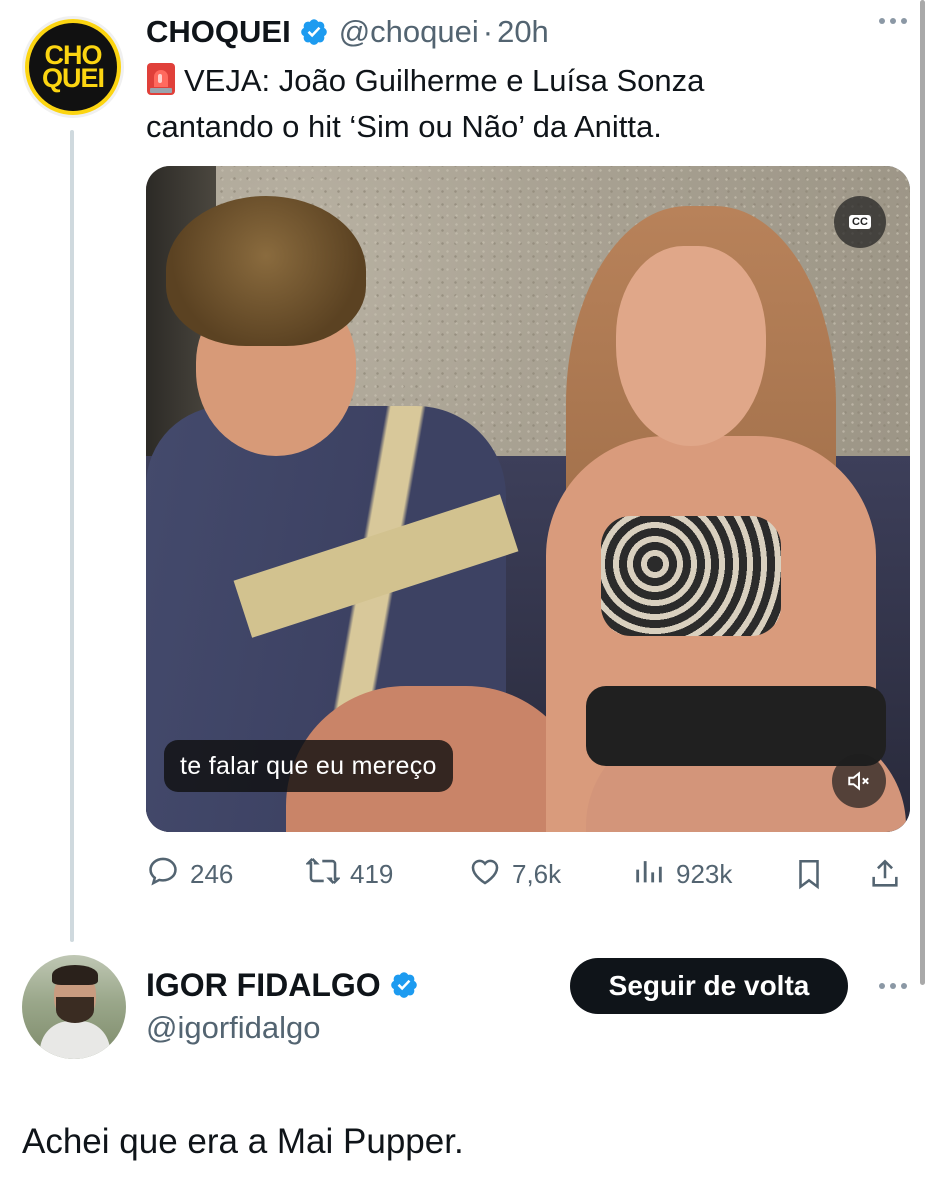  Describe the element at coordinates (72, 536) in the screenshot. I see `thread-connector-line` at that location.